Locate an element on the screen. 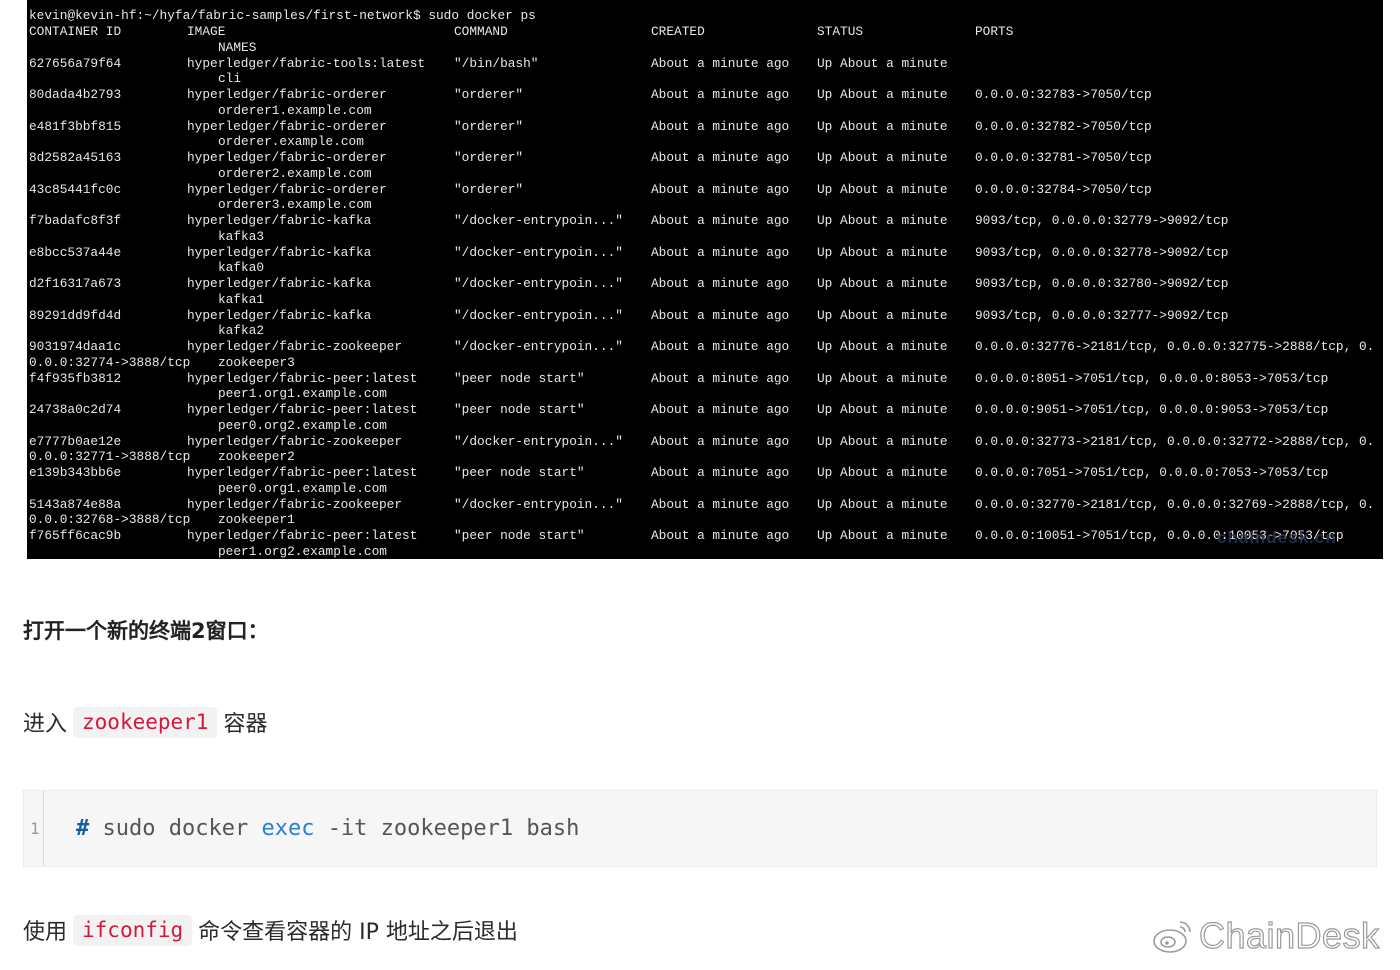  row-name: peer0.org1.example.com is located at coordinates (302, 488).